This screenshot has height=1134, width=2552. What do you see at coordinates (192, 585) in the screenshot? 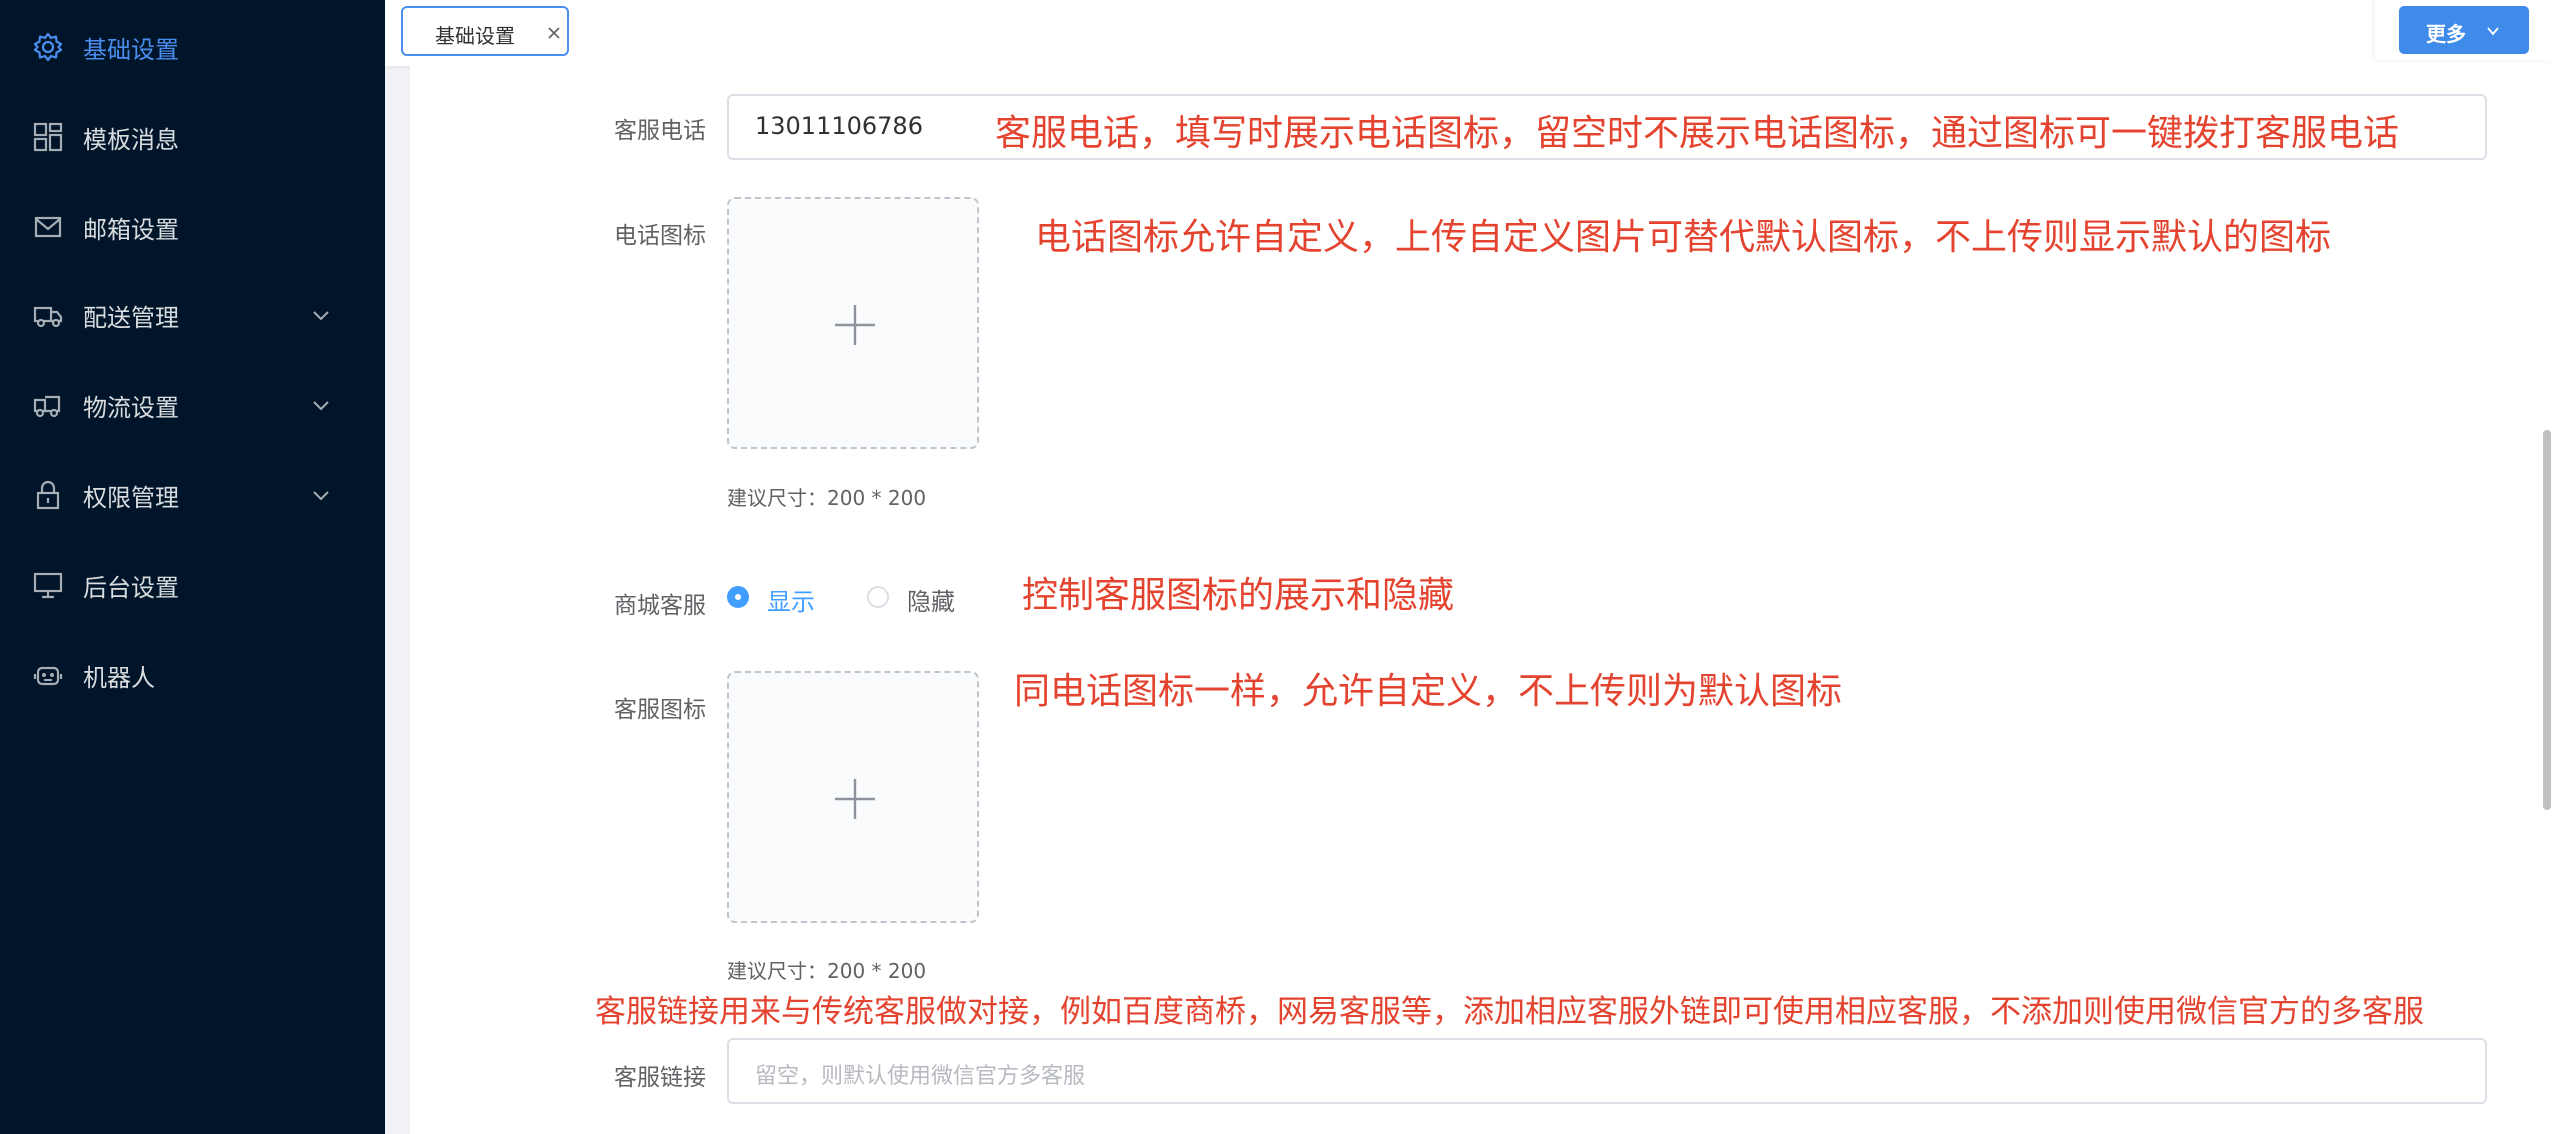
I see `sidebar-item-admin-settings: 后台设置` at bounding box center [192, 585].